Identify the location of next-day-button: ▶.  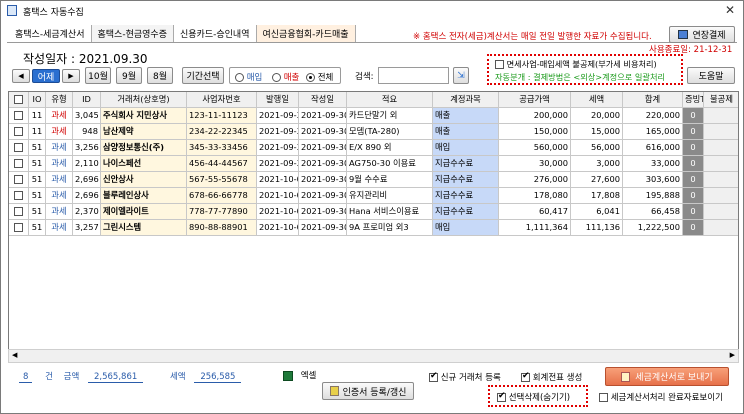
(71, 76).